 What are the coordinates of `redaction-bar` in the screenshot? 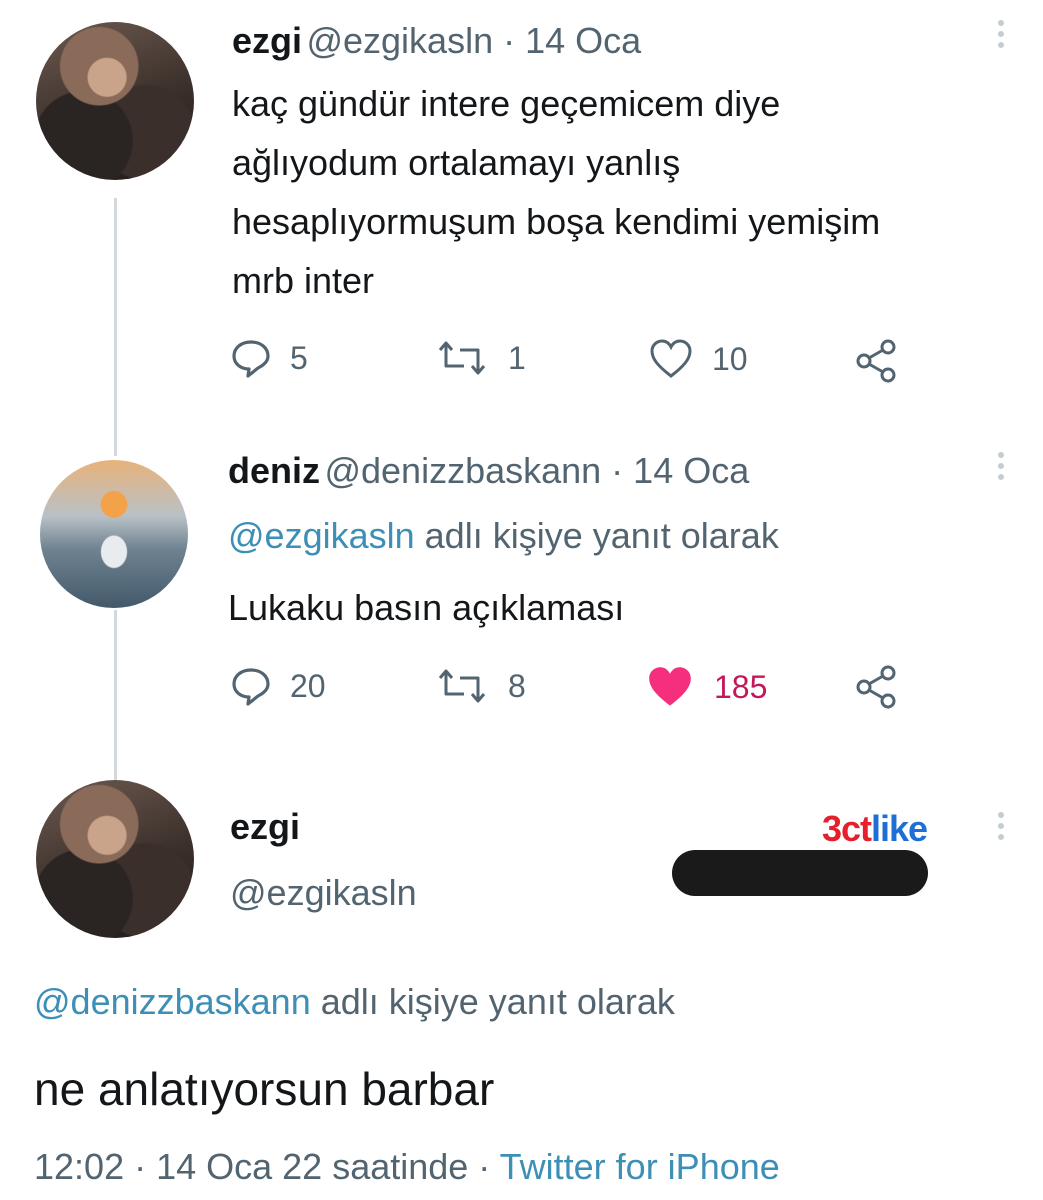 It's located at (800, 873).